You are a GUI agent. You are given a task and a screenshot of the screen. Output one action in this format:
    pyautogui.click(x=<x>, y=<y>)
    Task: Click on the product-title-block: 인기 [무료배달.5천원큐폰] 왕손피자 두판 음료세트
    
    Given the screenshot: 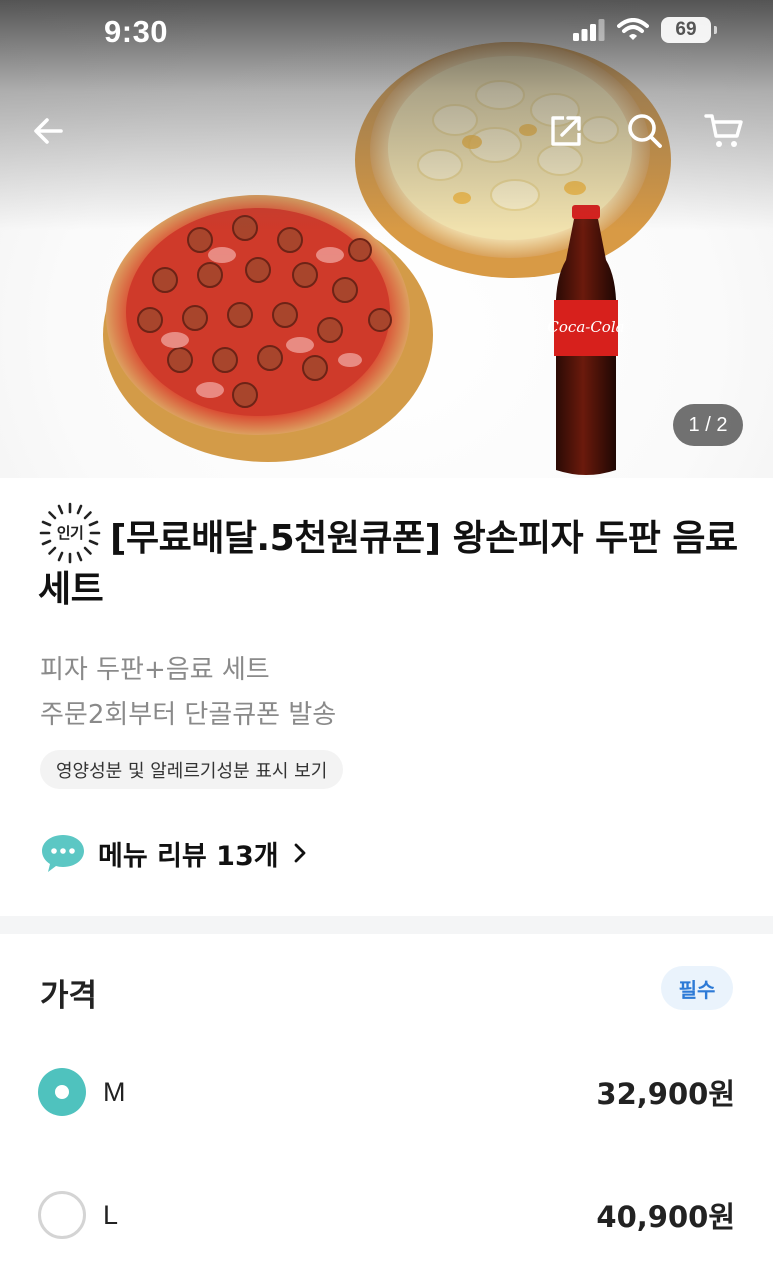 What is the action you would take?
    pyautogui.click(x=388, y=558)
    